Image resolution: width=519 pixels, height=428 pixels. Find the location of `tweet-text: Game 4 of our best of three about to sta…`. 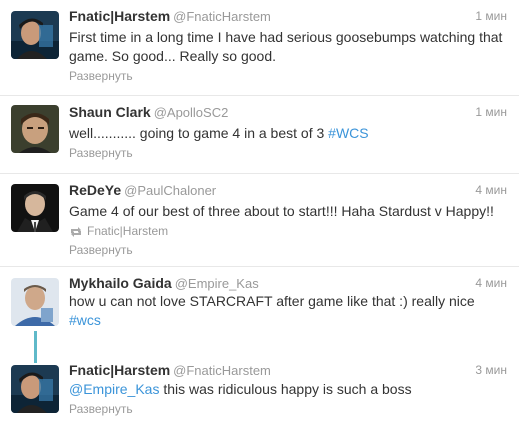

tweet-text: Game 4 of our best of three about to sta… is located at coordinates (281, 211).